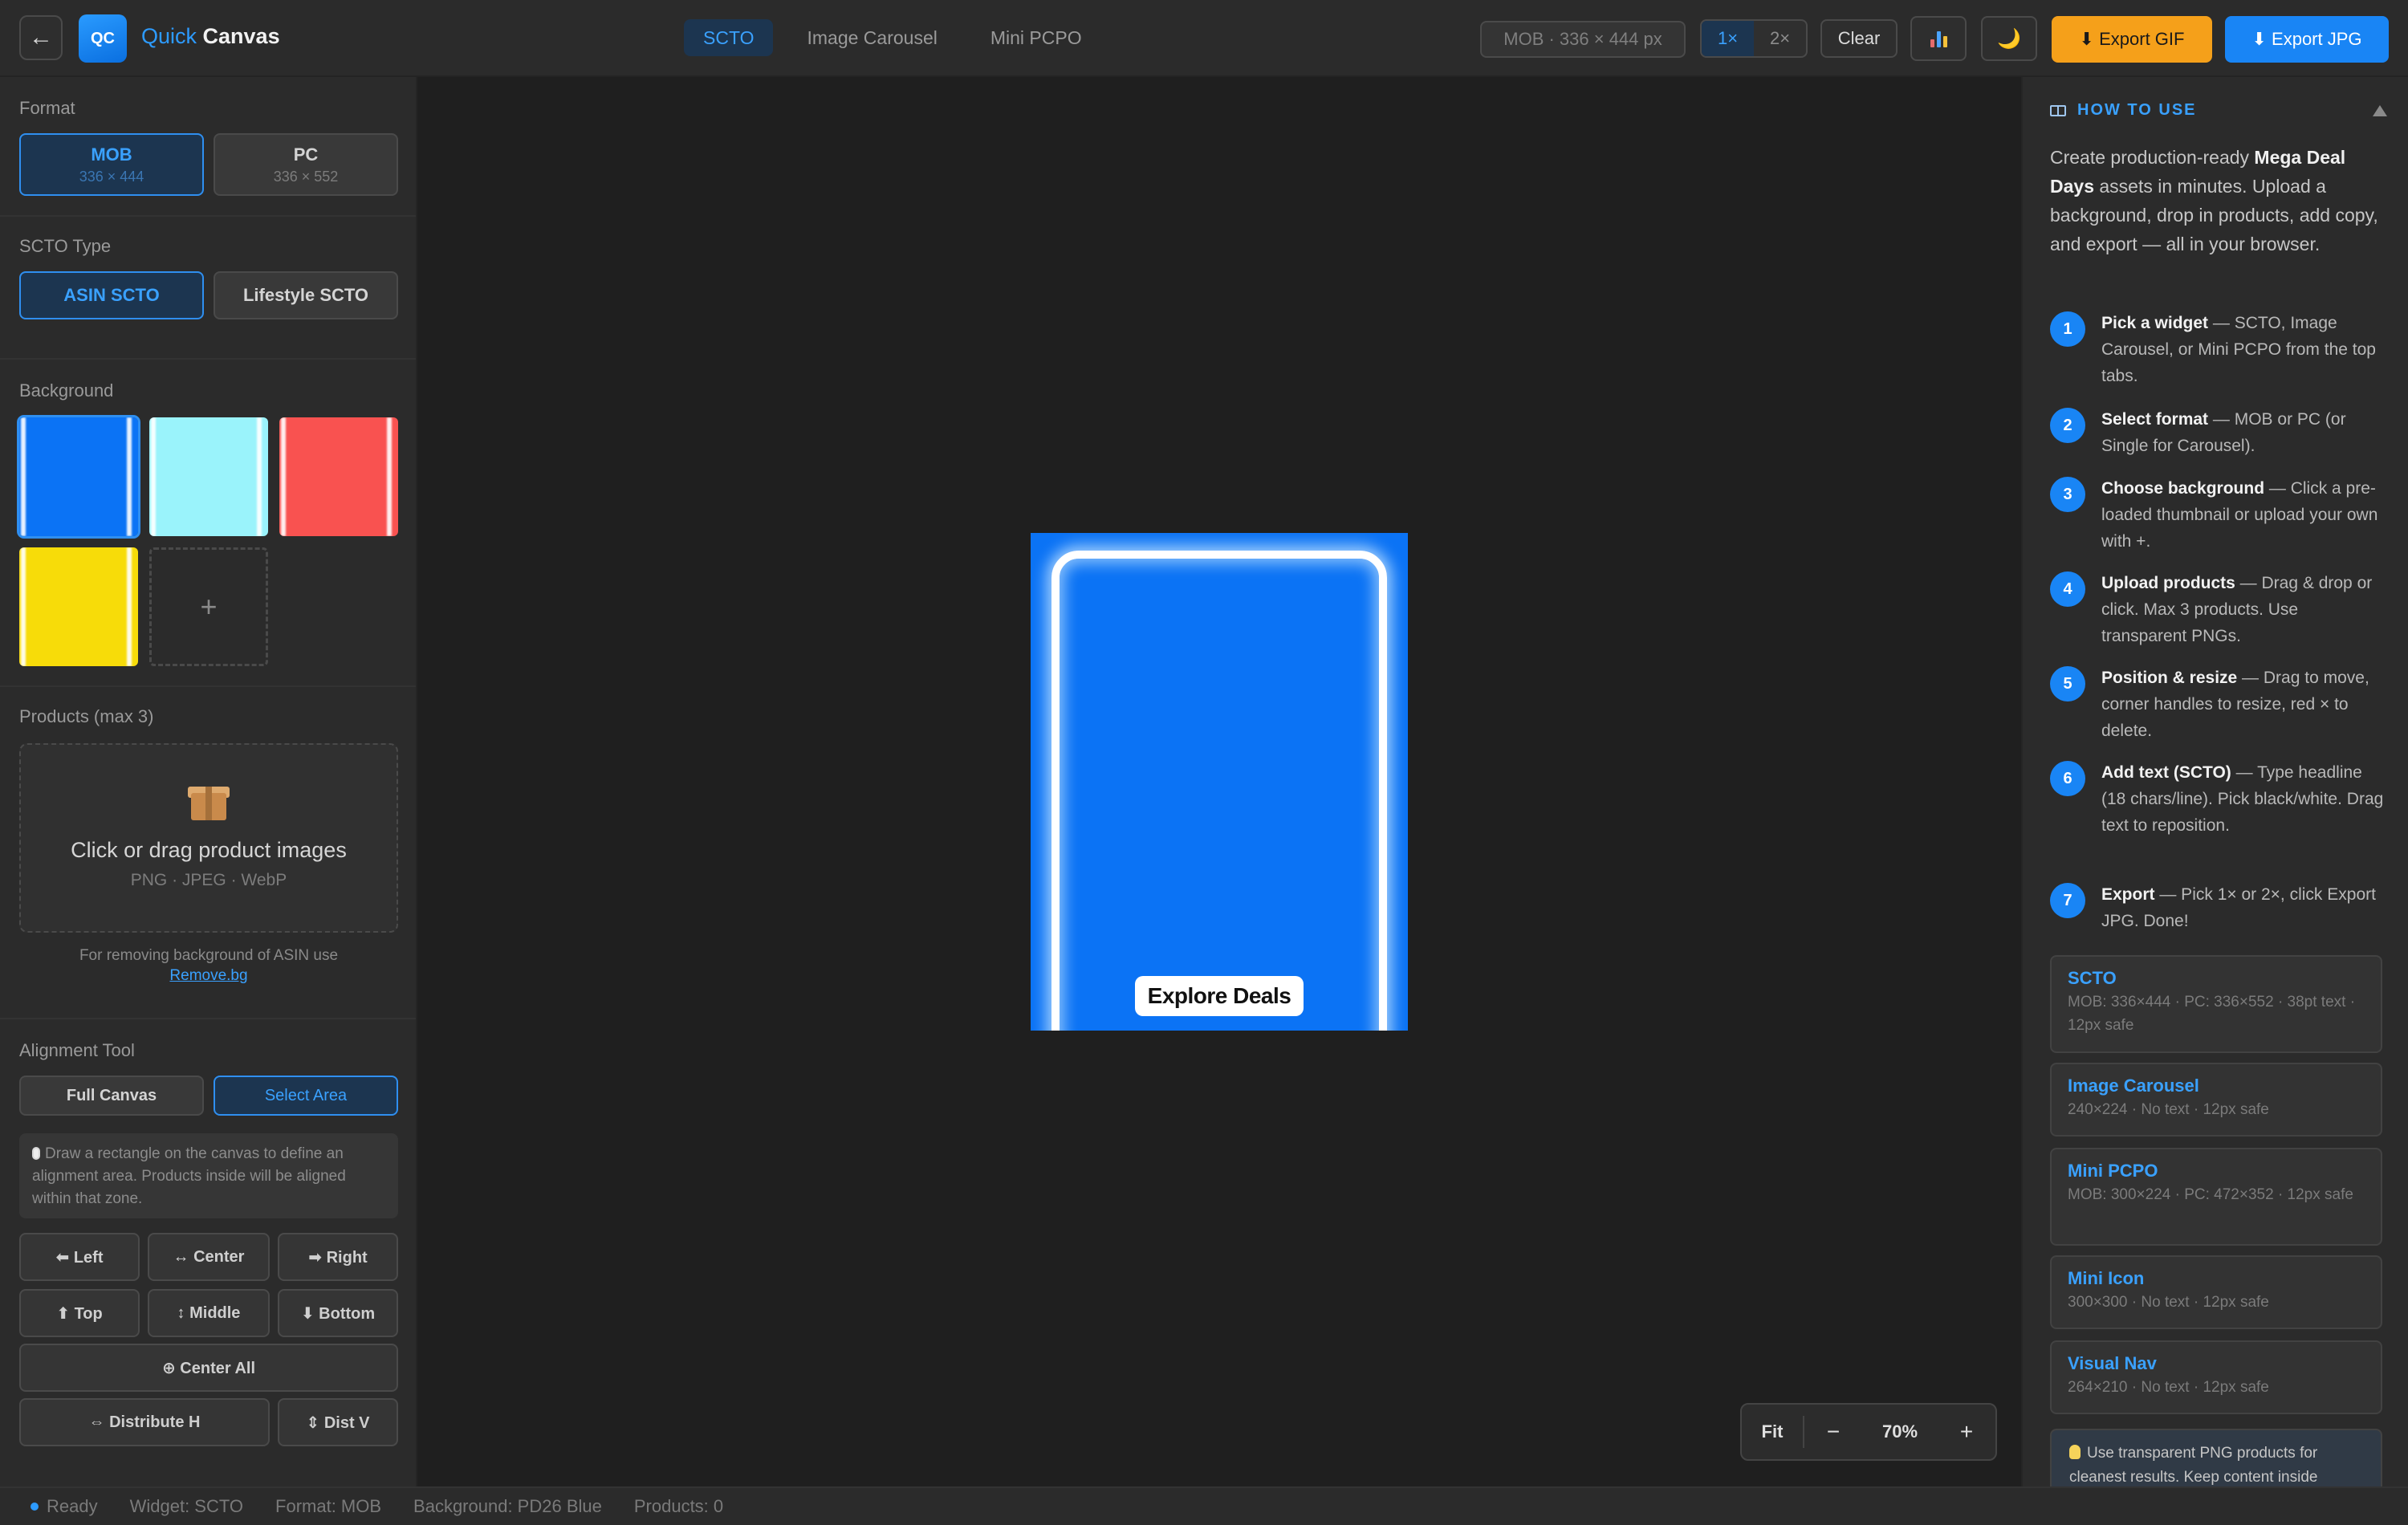 This screenshot has height=1525, width=2408. I want to click on spec-card-mini-icon: Mini Icon 300×300 · No text · 12px safe, so click(2216, 1292).